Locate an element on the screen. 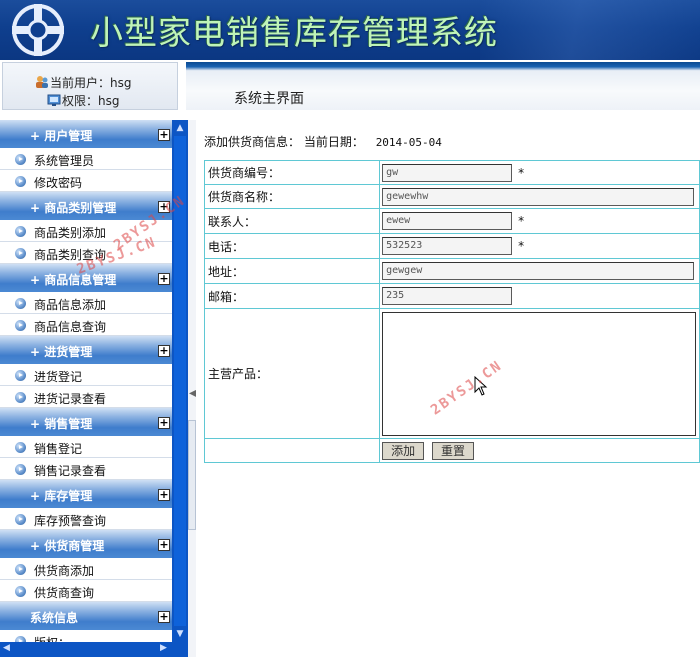 The height and width of the screenshot is (657, 700). sidebar-section-label: 系统信息 is located at coordinates (54, 618).